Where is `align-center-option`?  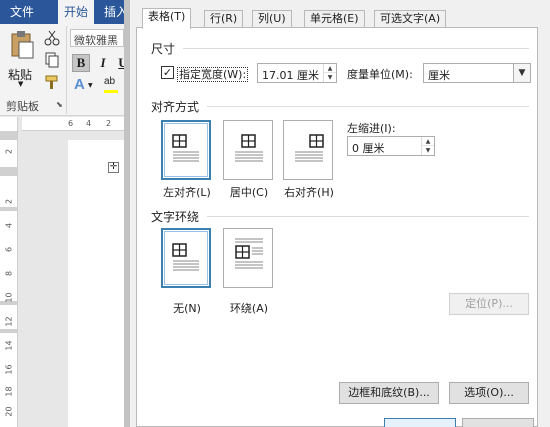
align-center-option is located at coordinates (248, 150).